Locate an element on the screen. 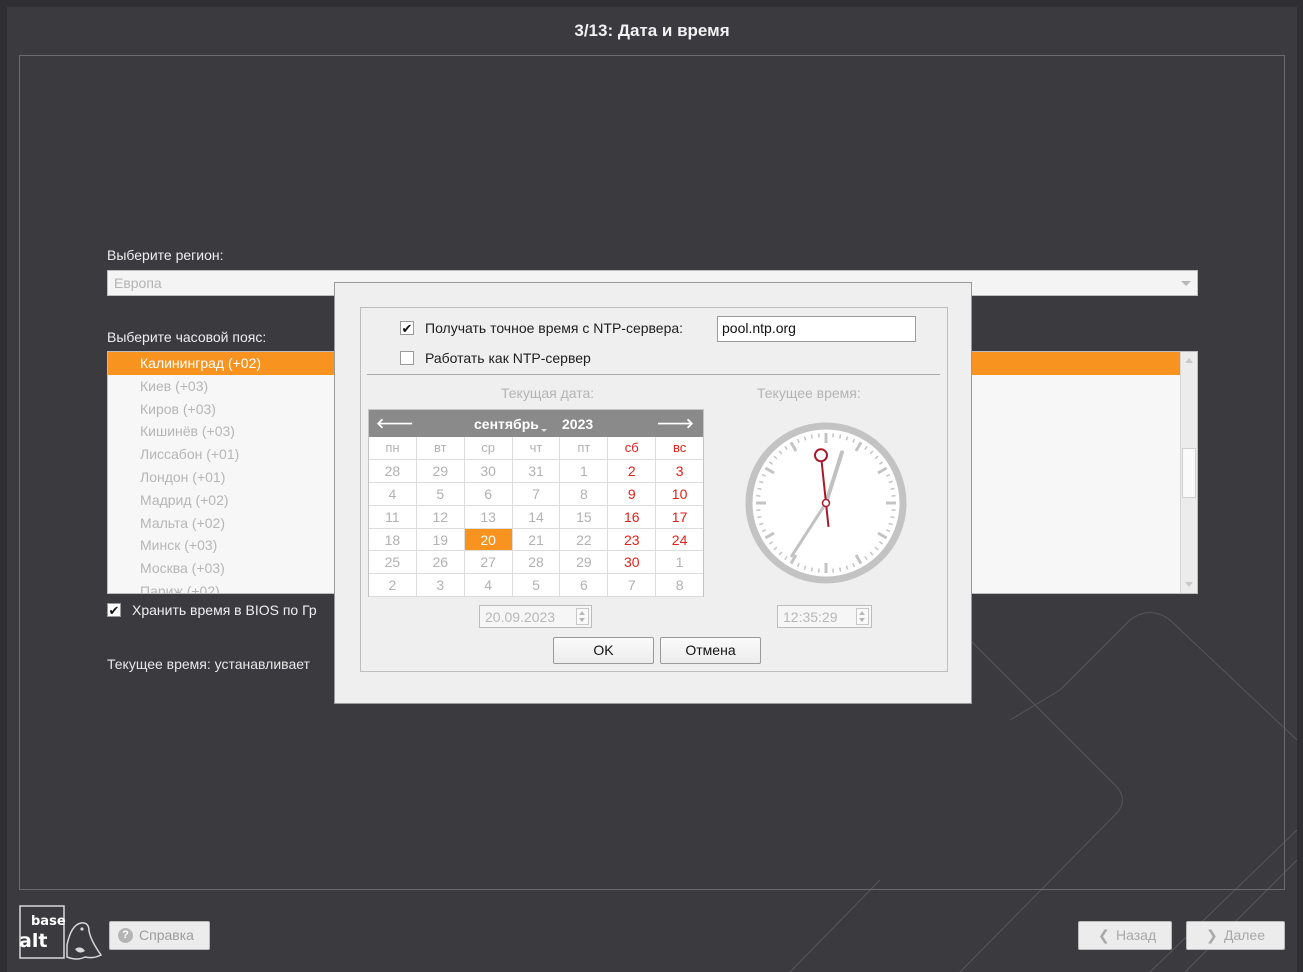  back-label: Назад is located at coordinates (1136, 935).